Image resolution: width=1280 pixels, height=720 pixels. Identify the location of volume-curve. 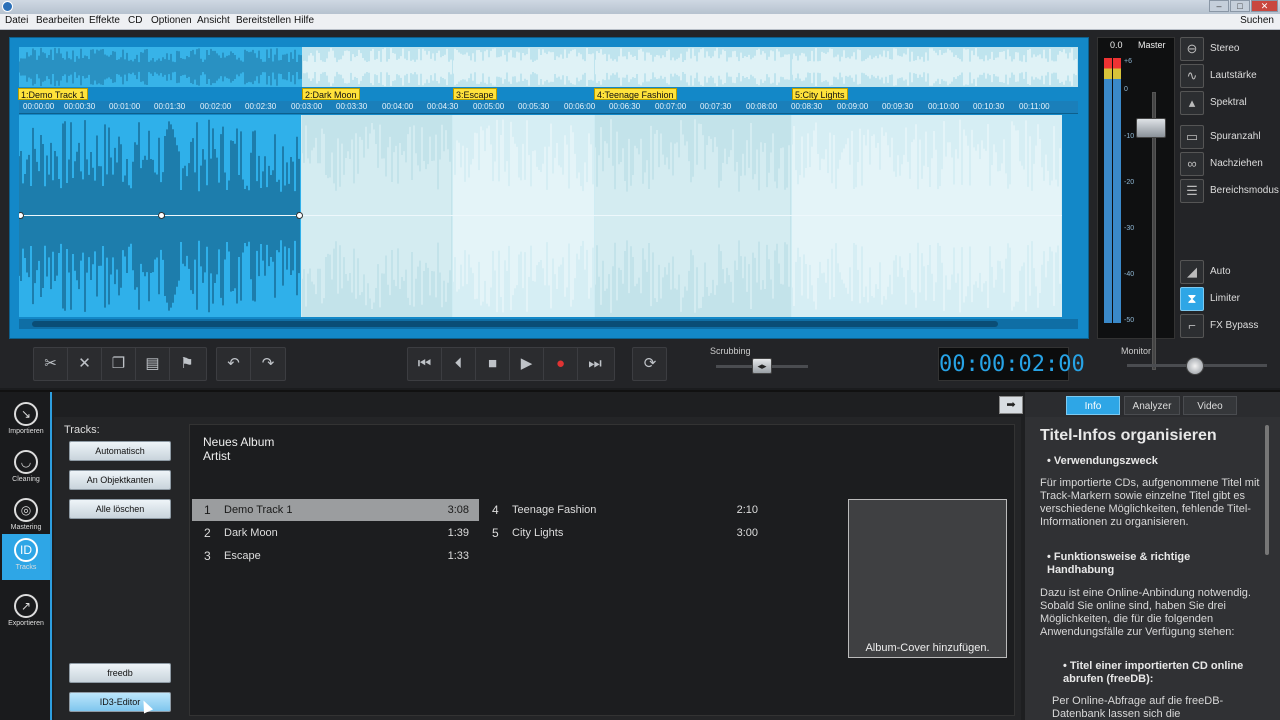
(540, 215).